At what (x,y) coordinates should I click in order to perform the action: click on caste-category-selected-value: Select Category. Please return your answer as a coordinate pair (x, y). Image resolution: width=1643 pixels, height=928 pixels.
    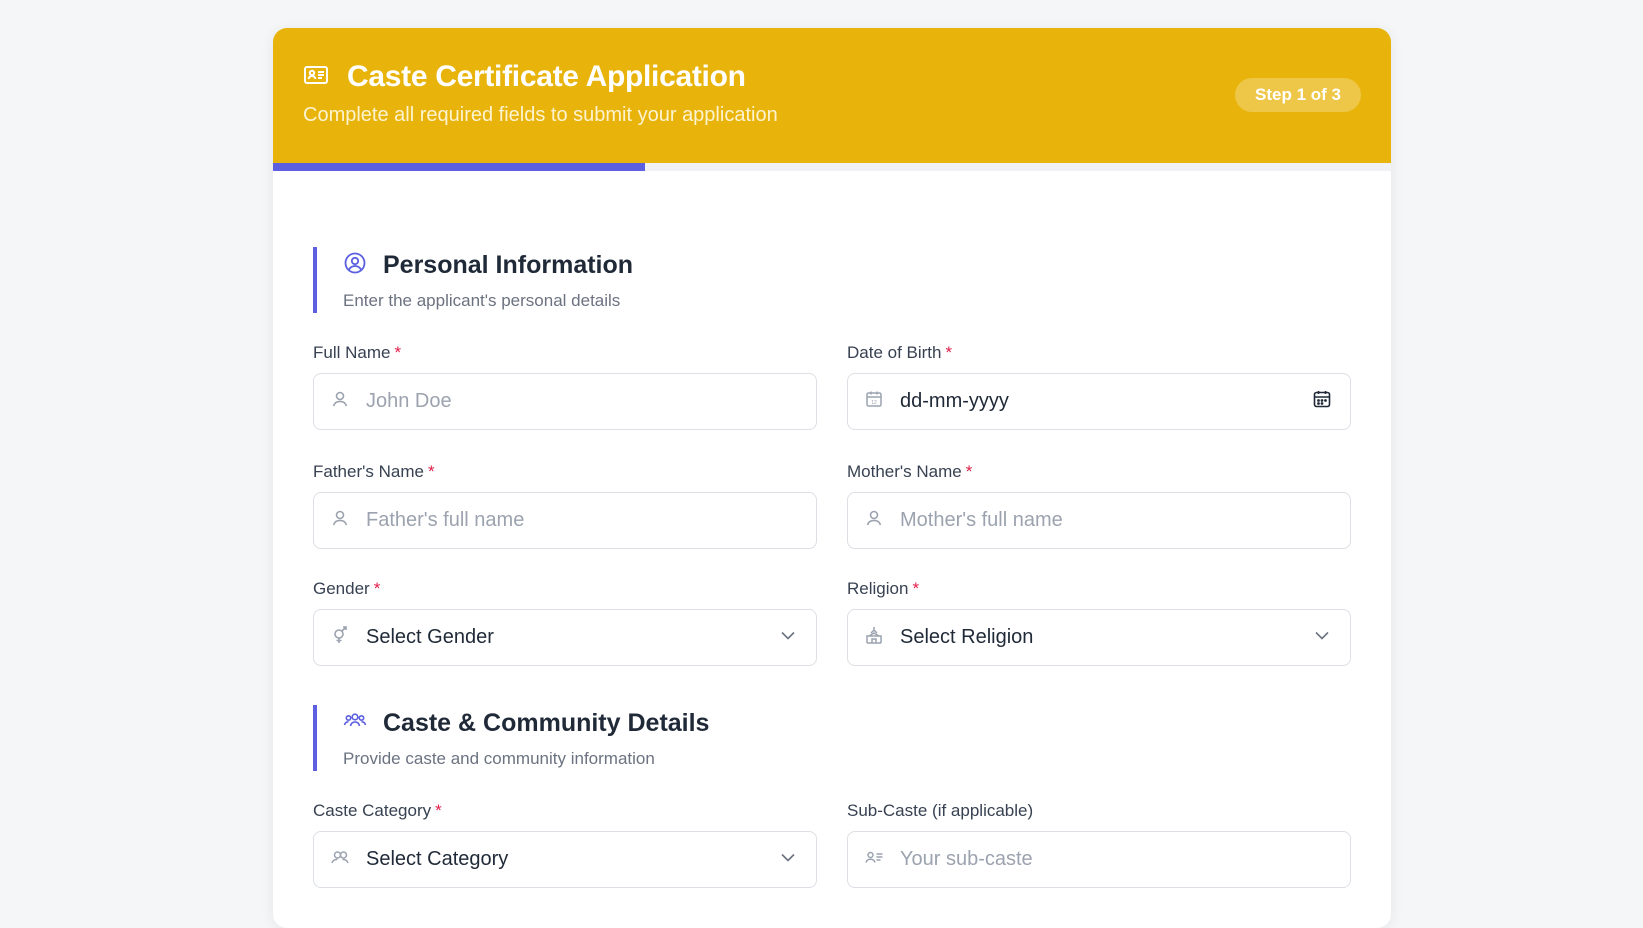
    Looking at the image, I should click on (437, 859).